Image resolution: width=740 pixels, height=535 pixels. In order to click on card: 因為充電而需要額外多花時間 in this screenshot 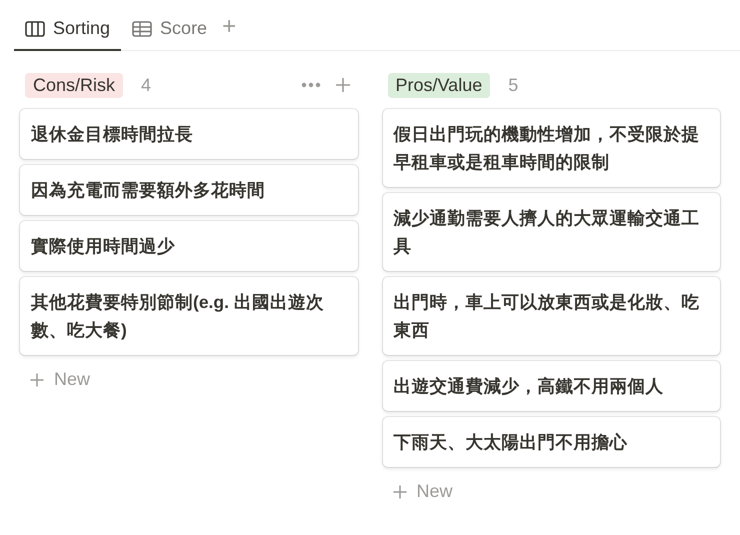, I will do `click(189, 190)`.